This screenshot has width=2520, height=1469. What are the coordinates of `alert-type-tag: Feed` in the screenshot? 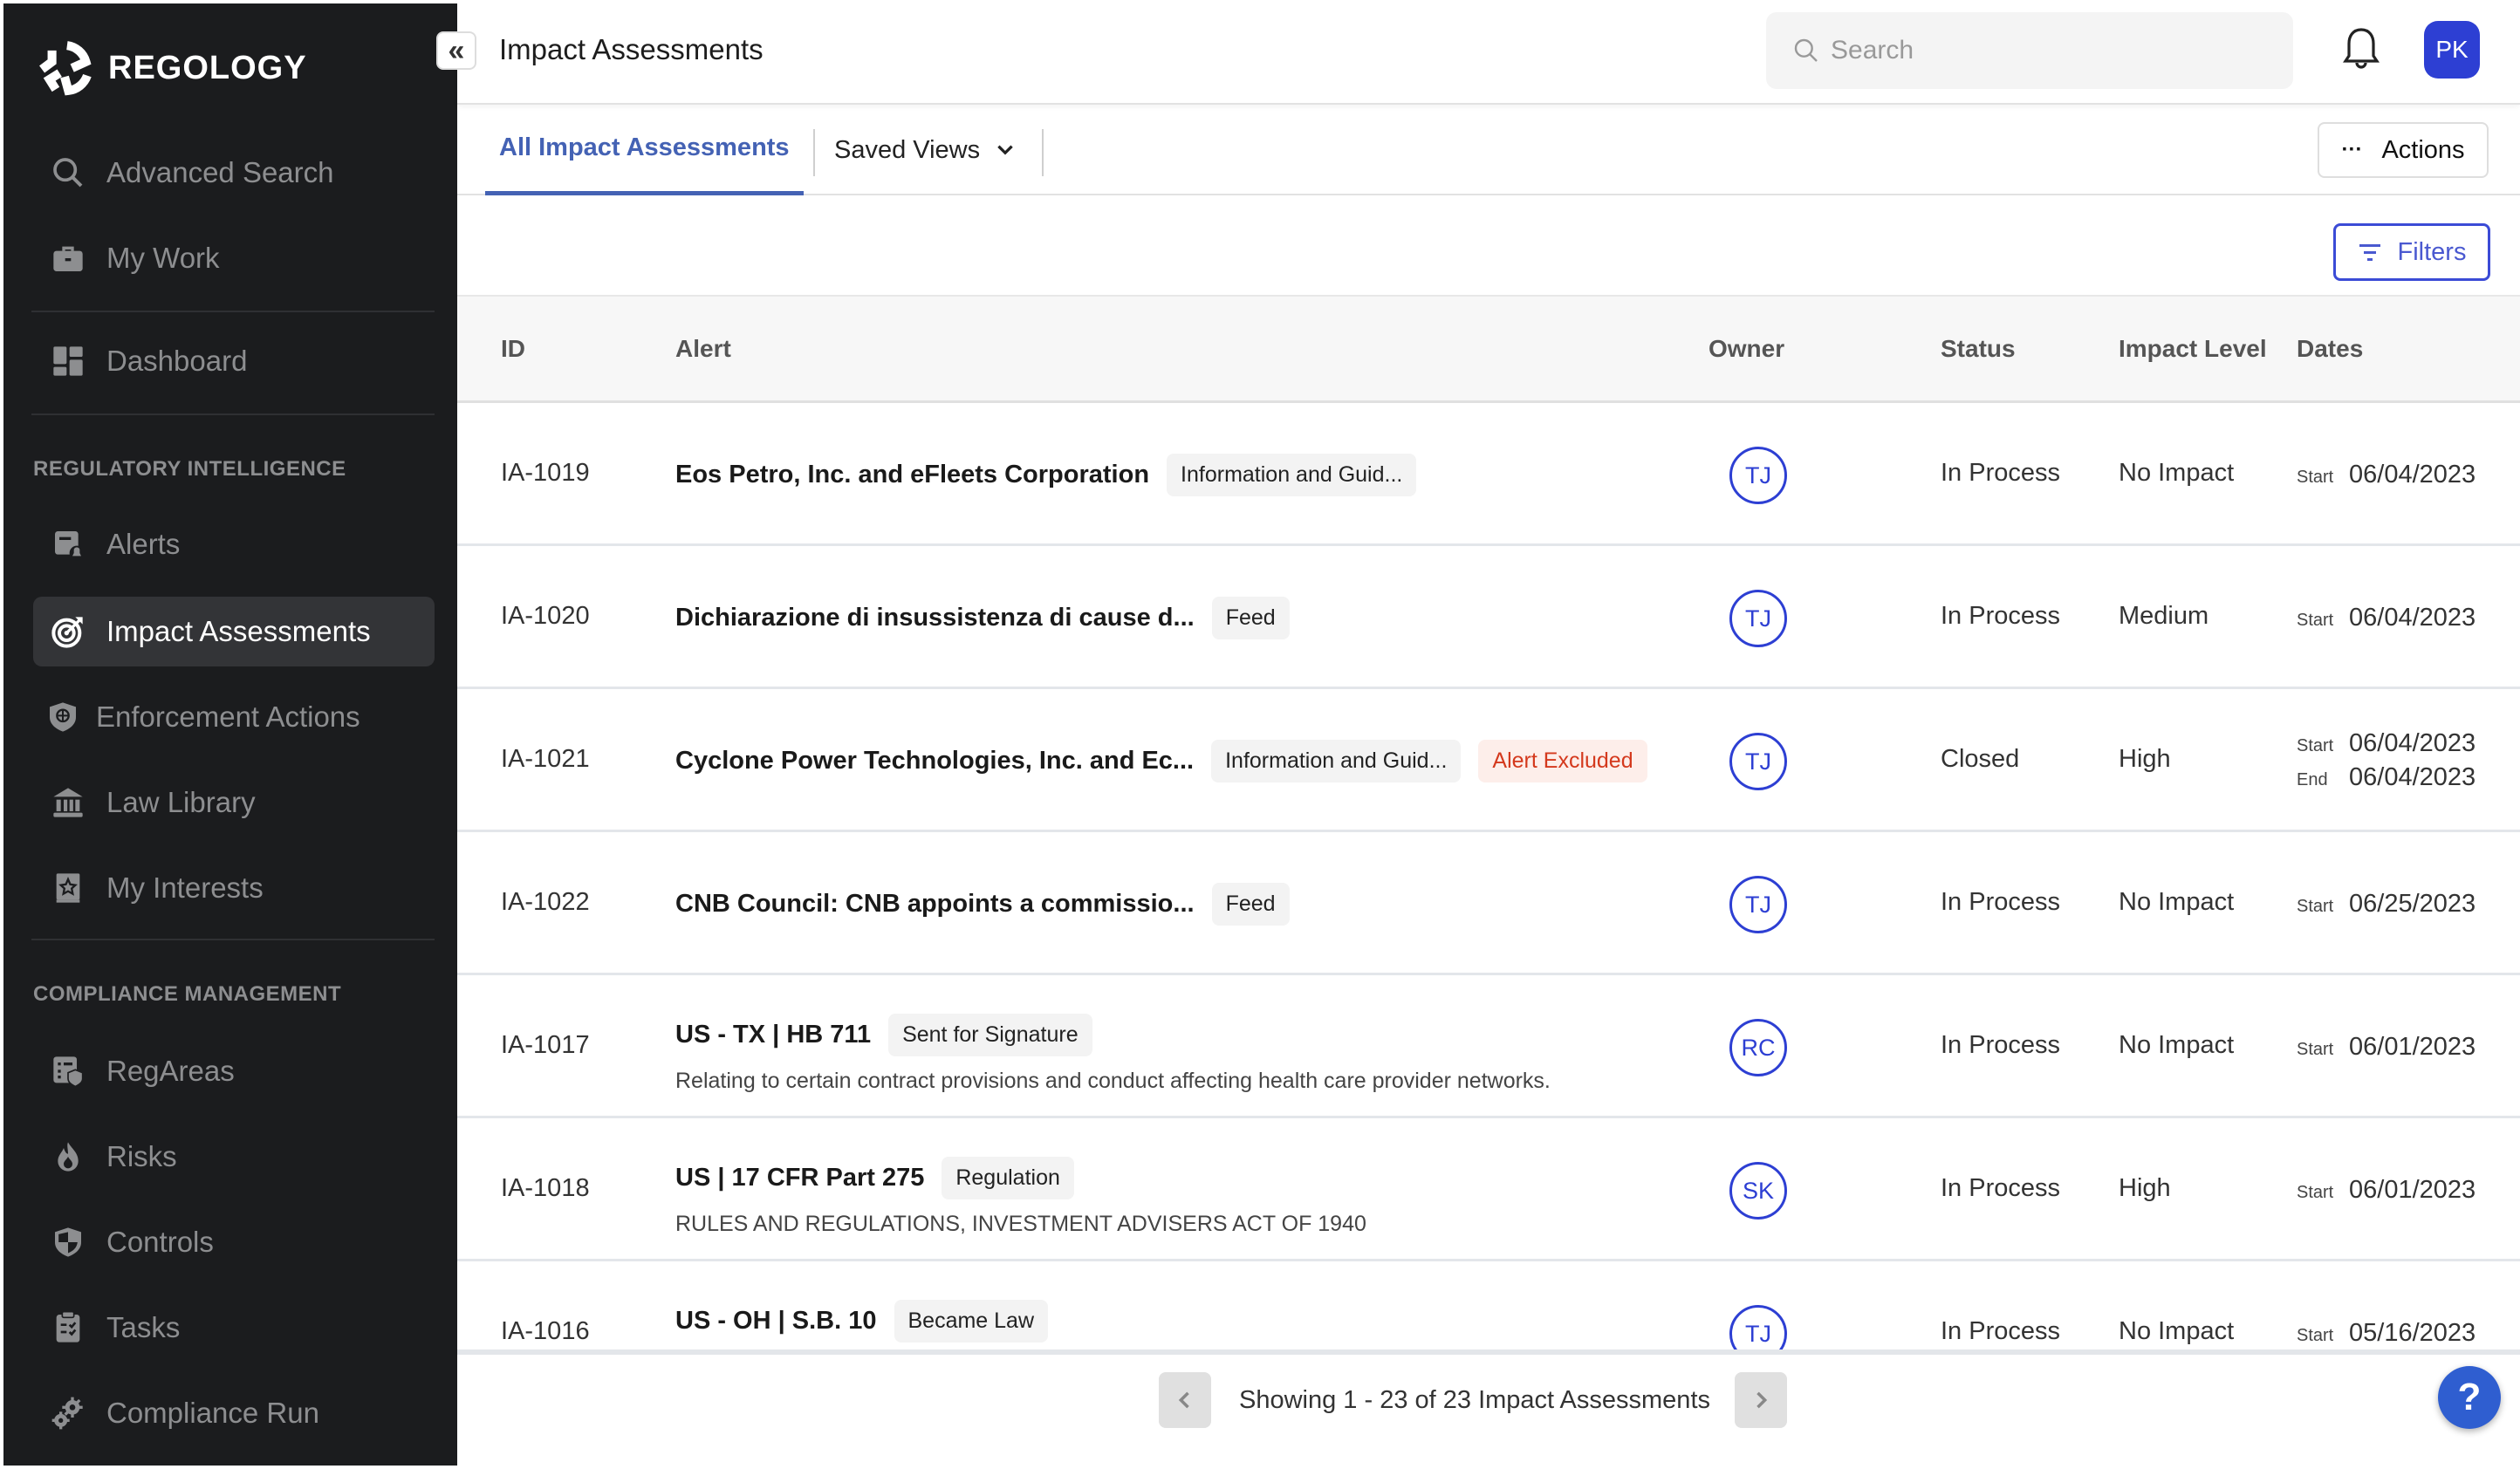 It's located at (1250, 617).